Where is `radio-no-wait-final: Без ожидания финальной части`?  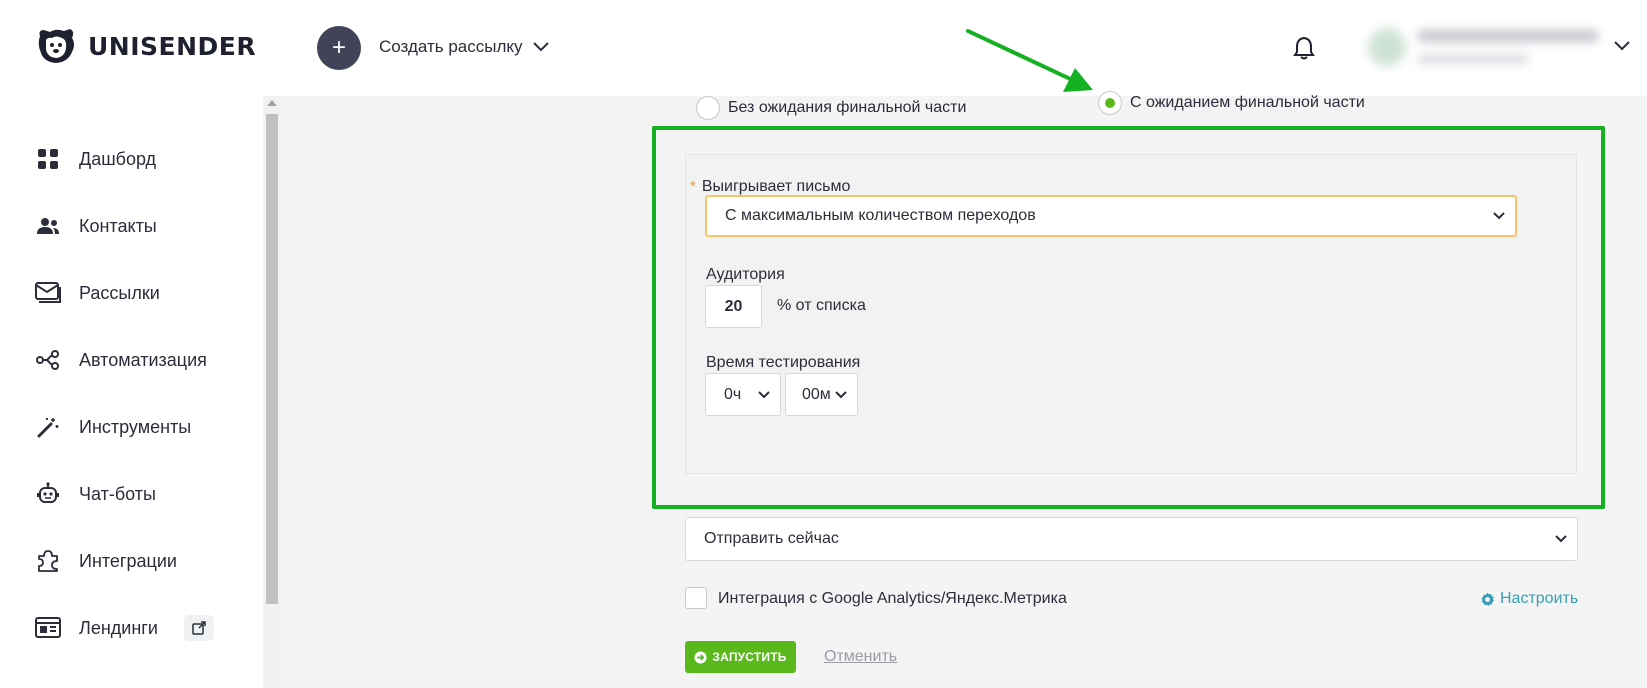
radio-no-wait-final: Без ожидания финальной части is located at coordinates (831, 108).